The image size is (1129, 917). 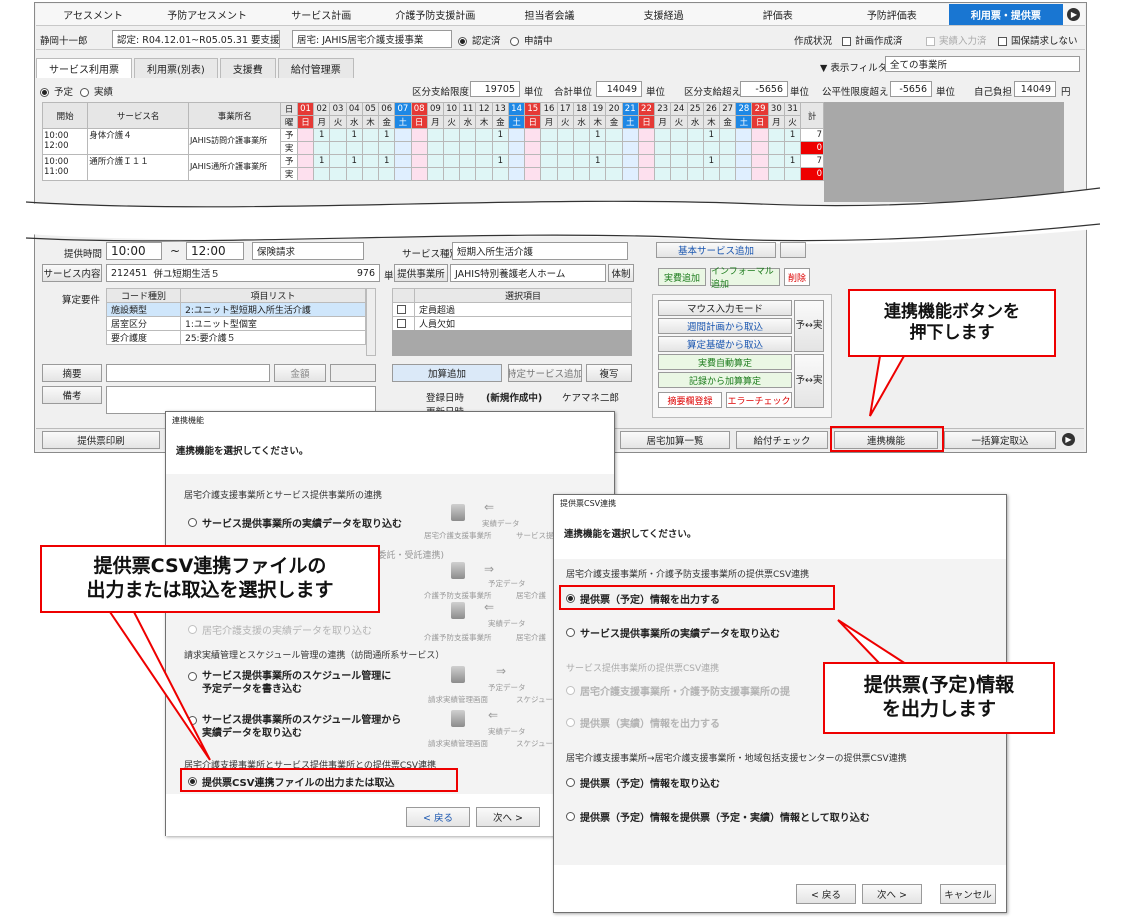 What do you see at coordinates (210, 579) in the screenshot?
I see `callout-csv-select: 提供票CSV連携ファイルの 出力または取込を選択します` at bounding box center [210, 579].